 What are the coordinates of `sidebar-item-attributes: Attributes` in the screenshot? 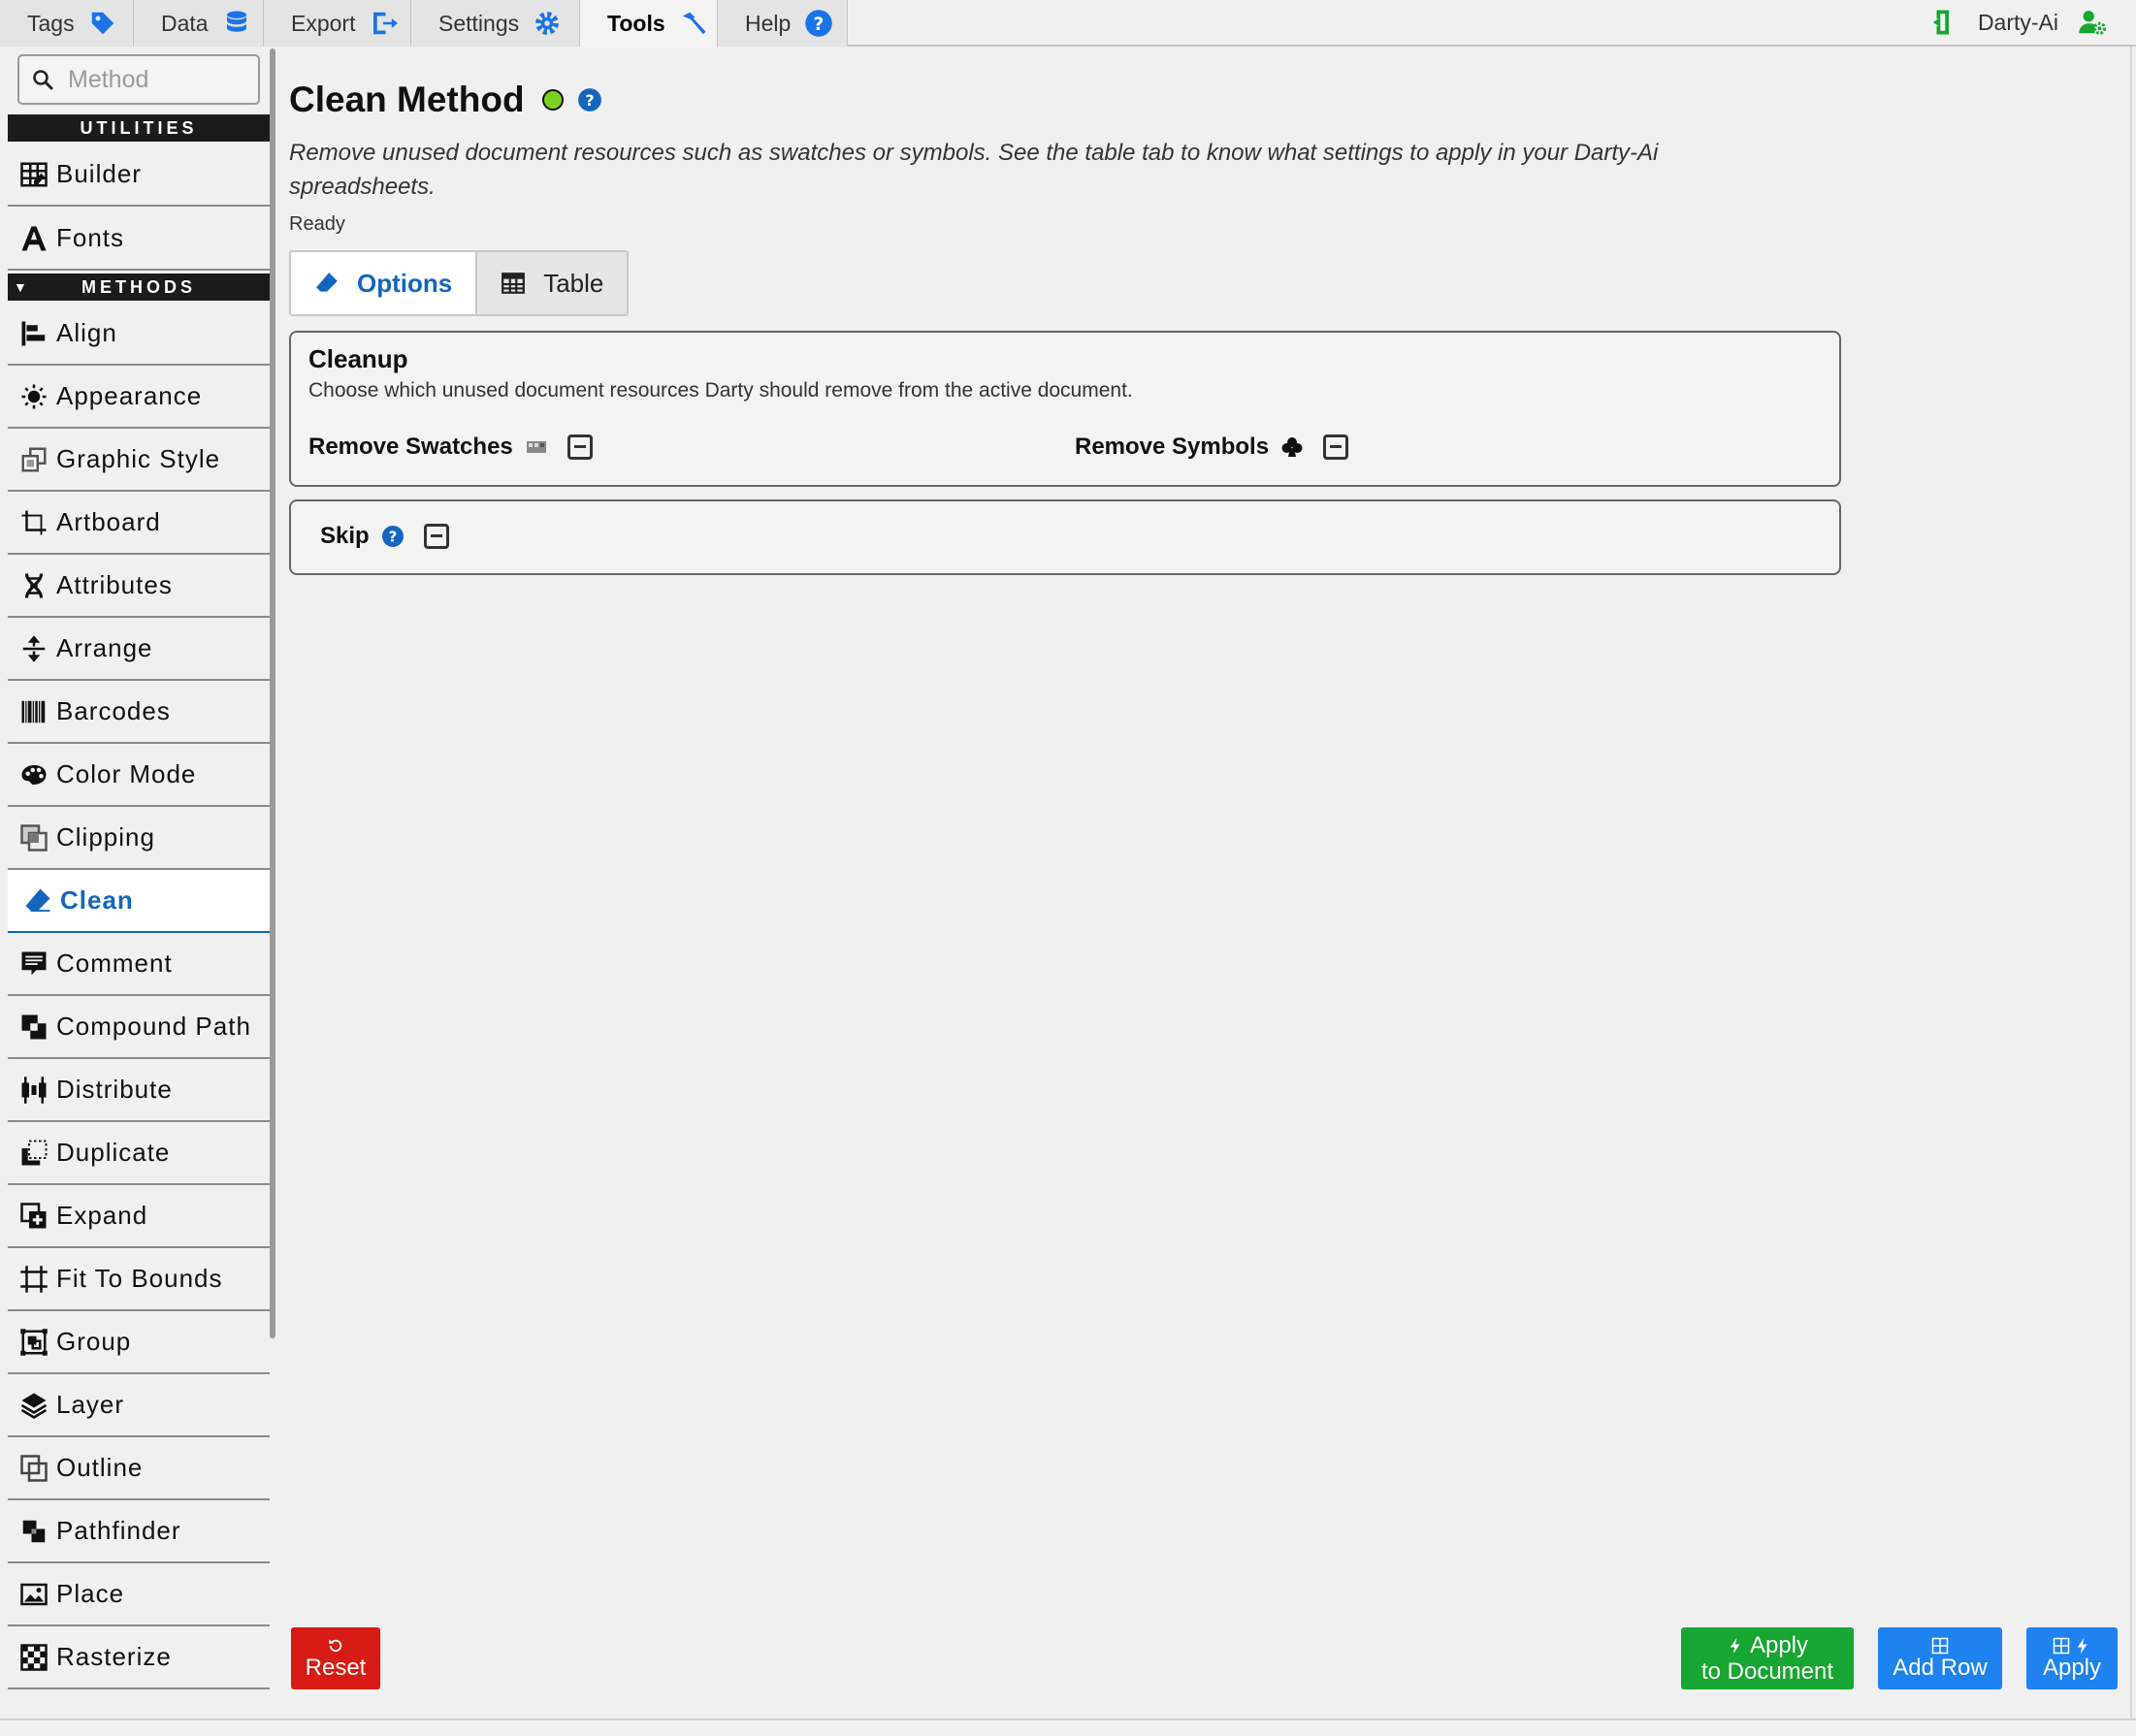 It's located at (139, 586).